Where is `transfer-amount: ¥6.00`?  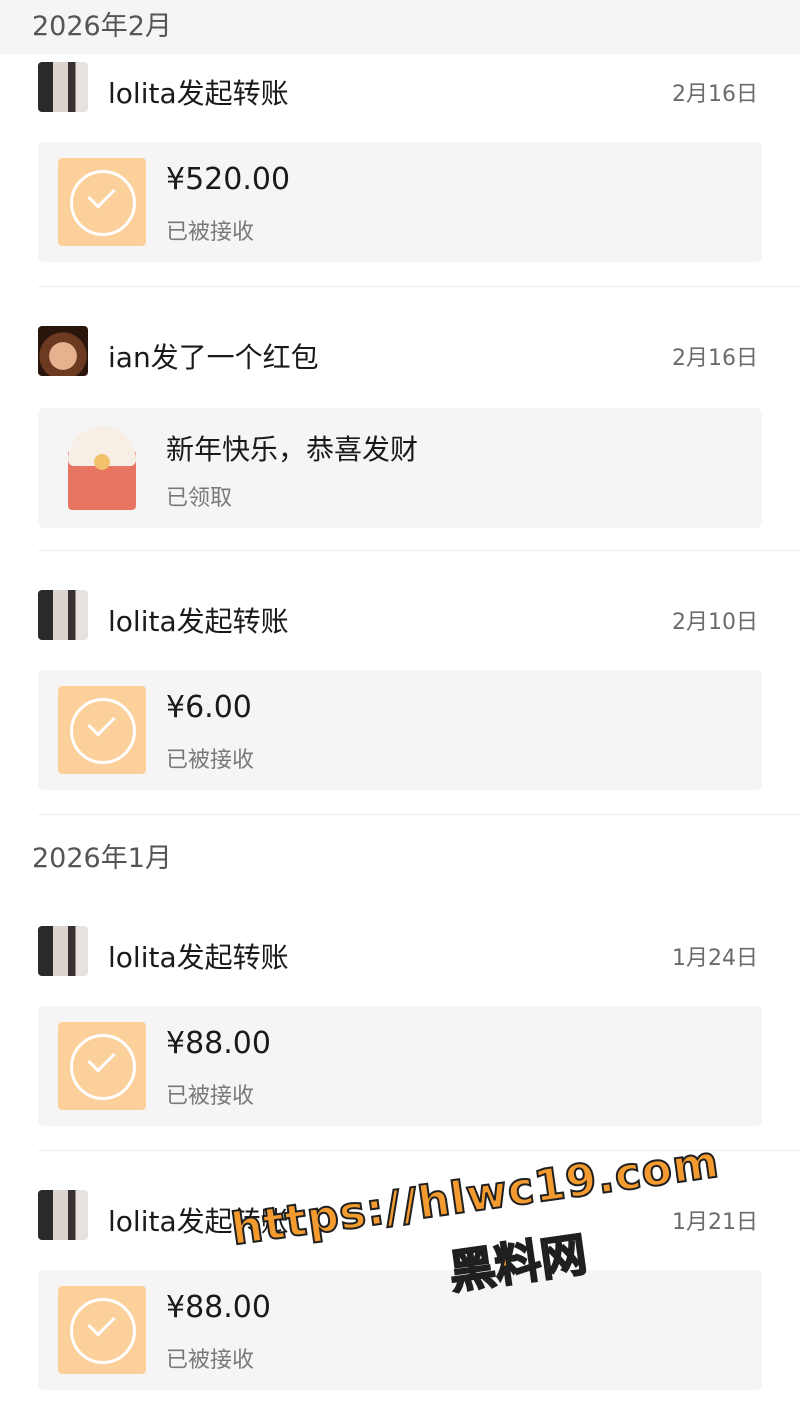 transfer-amount: ¥6.00 is located at coordinates (209, 707).